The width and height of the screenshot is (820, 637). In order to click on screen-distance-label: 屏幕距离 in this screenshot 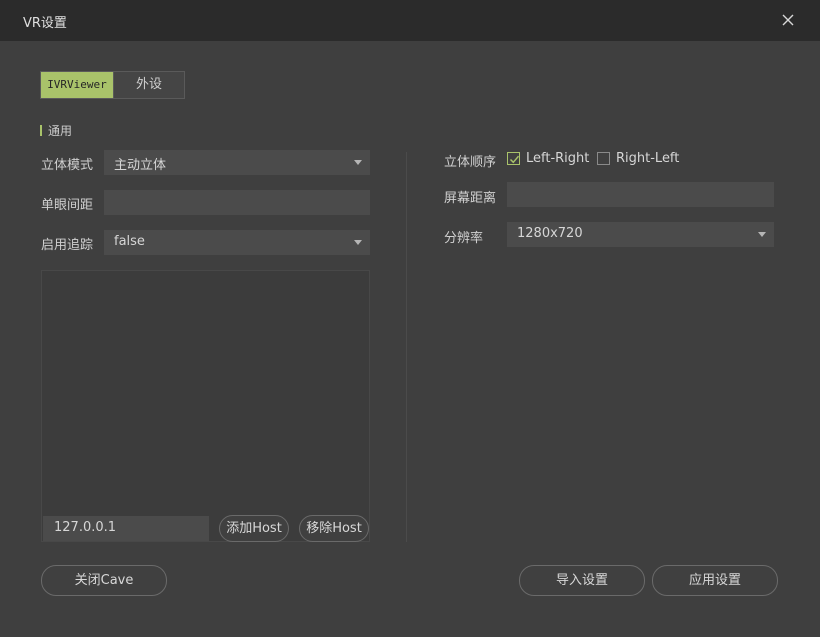, I will do `click(470, 198)`.